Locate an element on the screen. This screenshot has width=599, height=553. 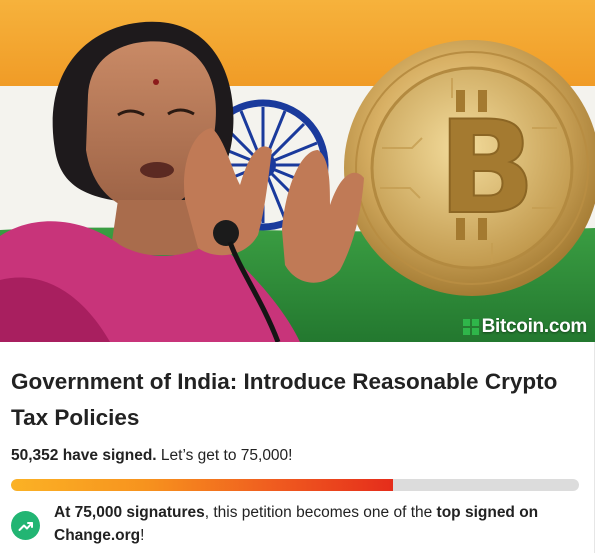
milestone-bold-3: Change.org is located at coordinates (97, 535).